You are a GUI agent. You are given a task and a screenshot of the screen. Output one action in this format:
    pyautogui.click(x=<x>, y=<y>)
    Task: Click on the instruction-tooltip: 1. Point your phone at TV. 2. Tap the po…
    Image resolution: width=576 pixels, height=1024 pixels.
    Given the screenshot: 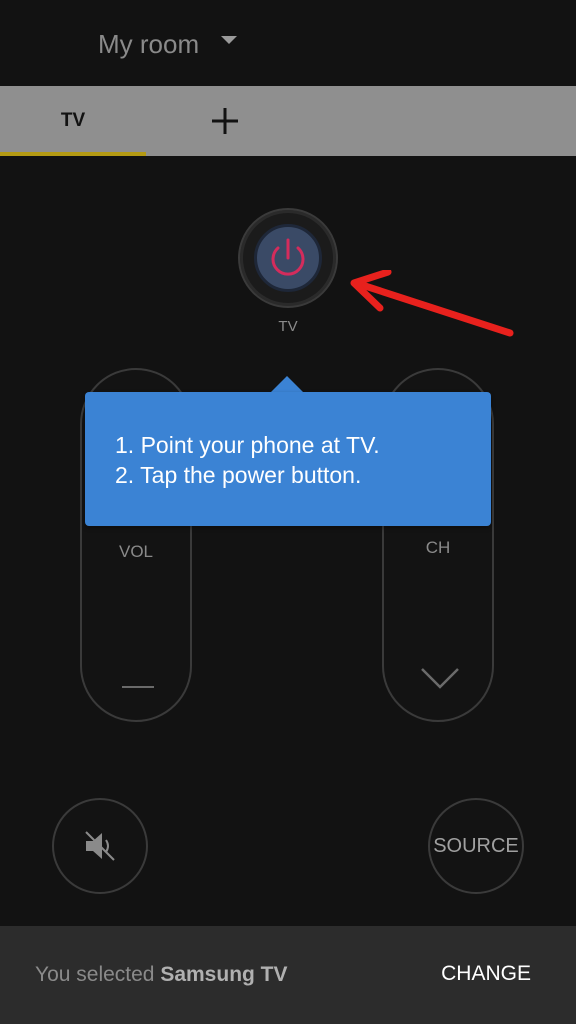 What is the action you would take?
    pyautogui.click(x=288, y=459)
    